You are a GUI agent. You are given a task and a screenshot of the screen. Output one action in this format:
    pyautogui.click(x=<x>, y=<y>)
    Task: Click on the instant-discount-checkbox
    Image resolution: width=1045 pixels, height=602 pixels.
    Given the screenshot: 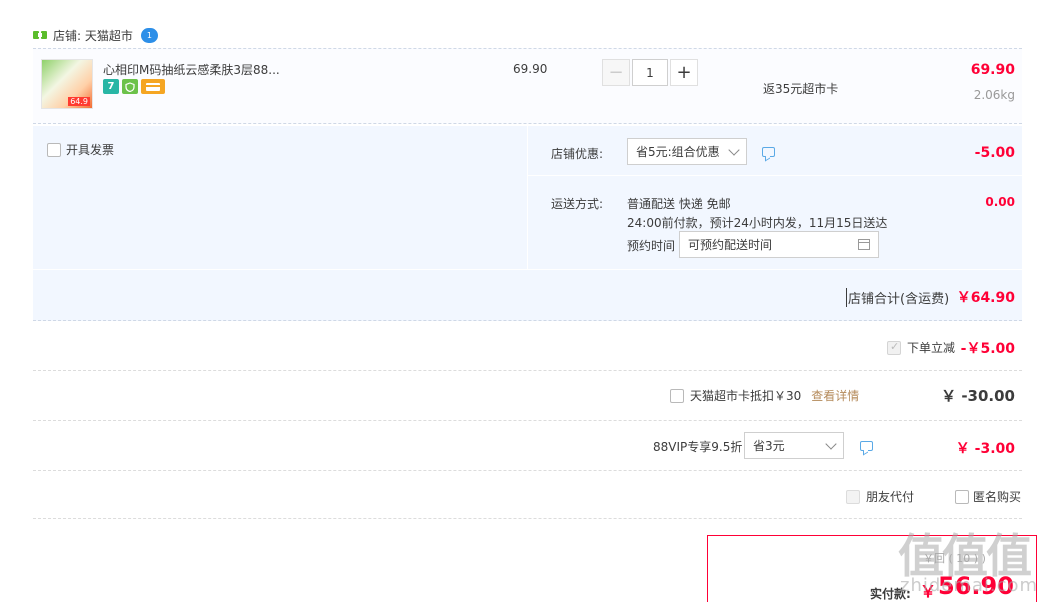 What is the action you would take?
    pyautogui.click(x=894, y=347)
    